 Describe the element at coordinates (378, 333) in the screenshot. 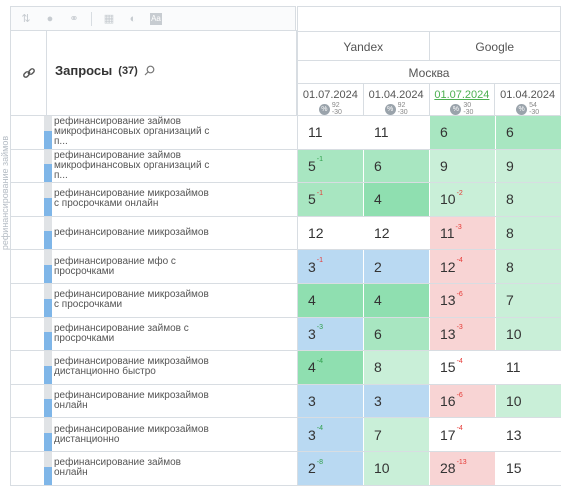

I see `position-value: 6` at that location.